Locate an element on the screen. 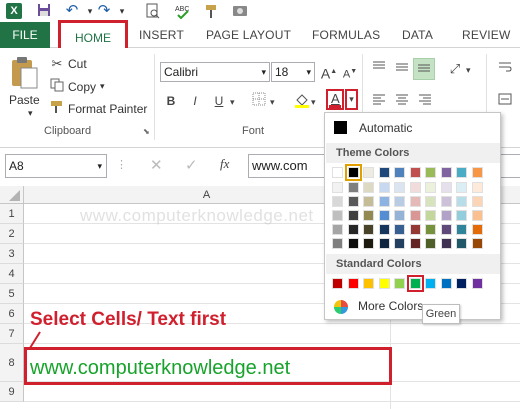 This screenshot has height=409, width=520. paste-button: Paste is located at coordinates (24, 100).